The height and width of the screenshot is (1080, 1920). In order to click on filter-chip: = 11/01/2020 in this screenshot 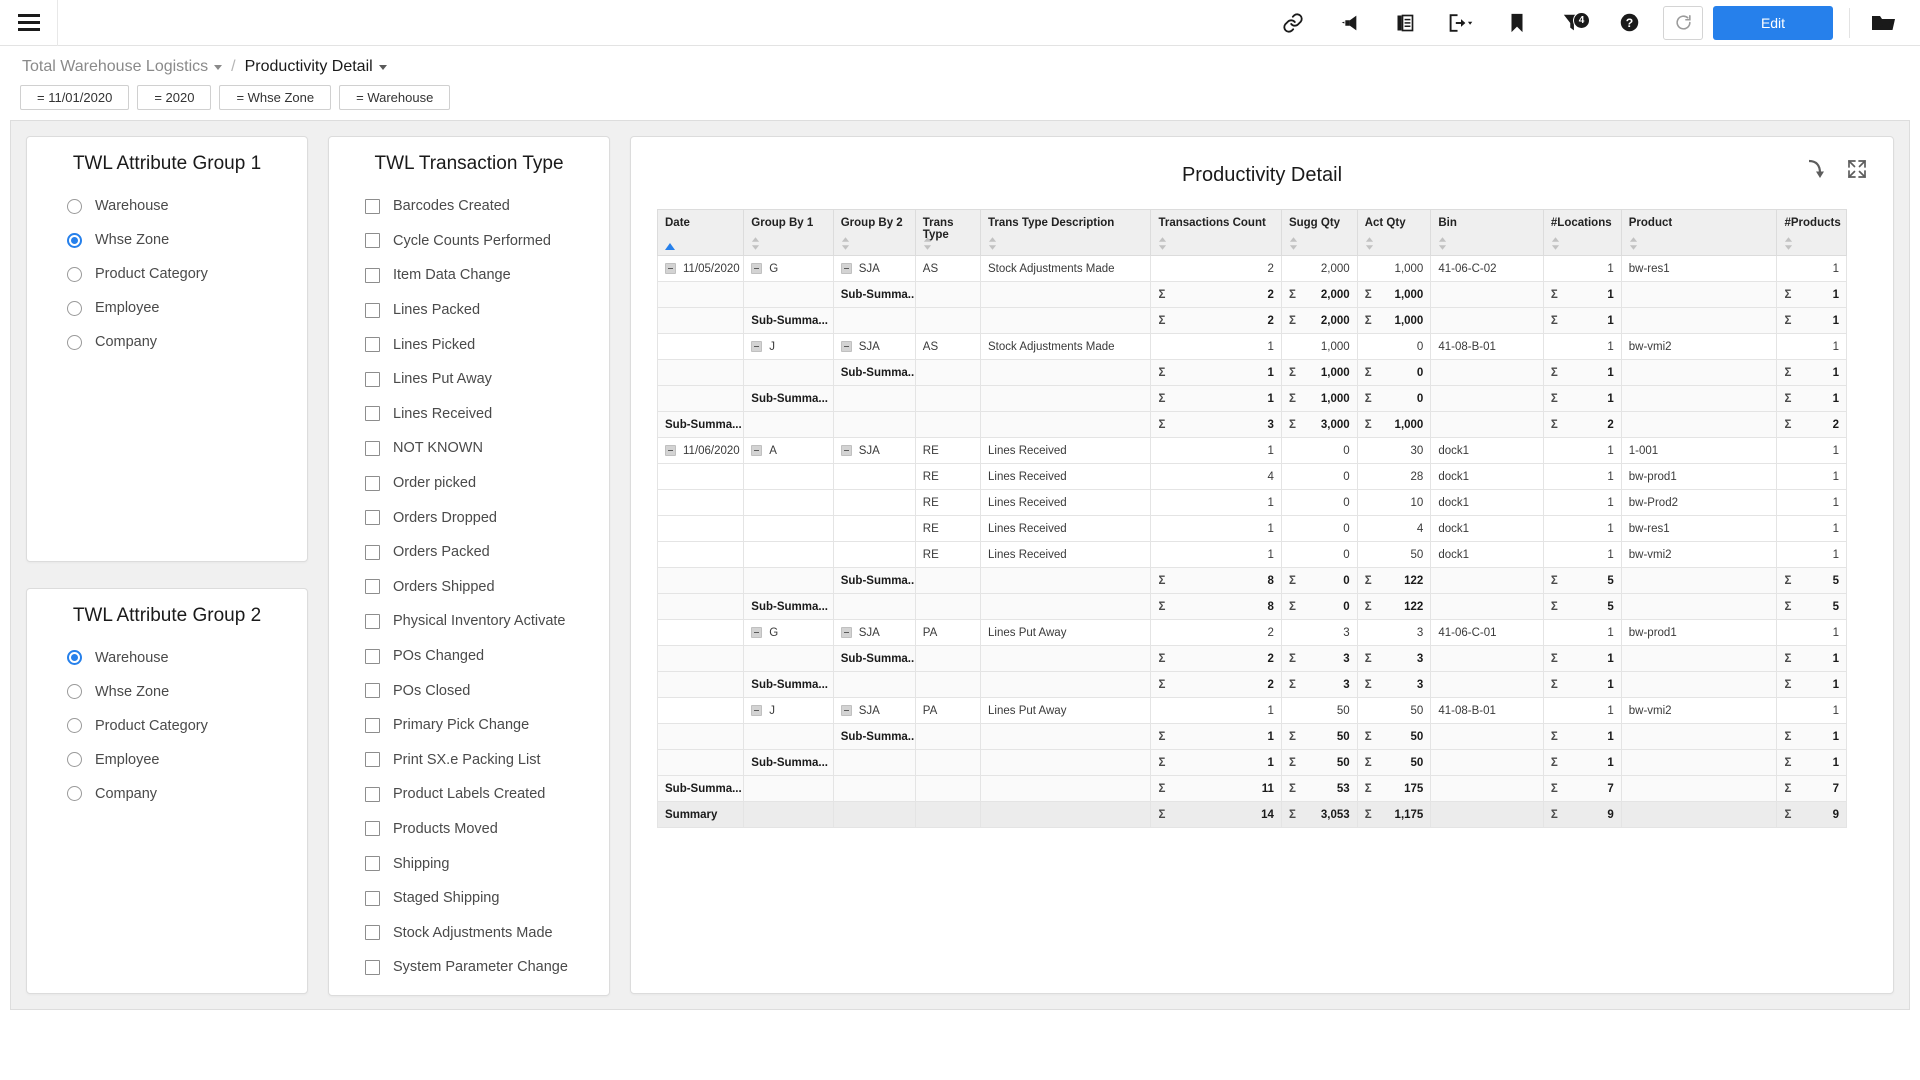, I will do `click(75, 97)`.